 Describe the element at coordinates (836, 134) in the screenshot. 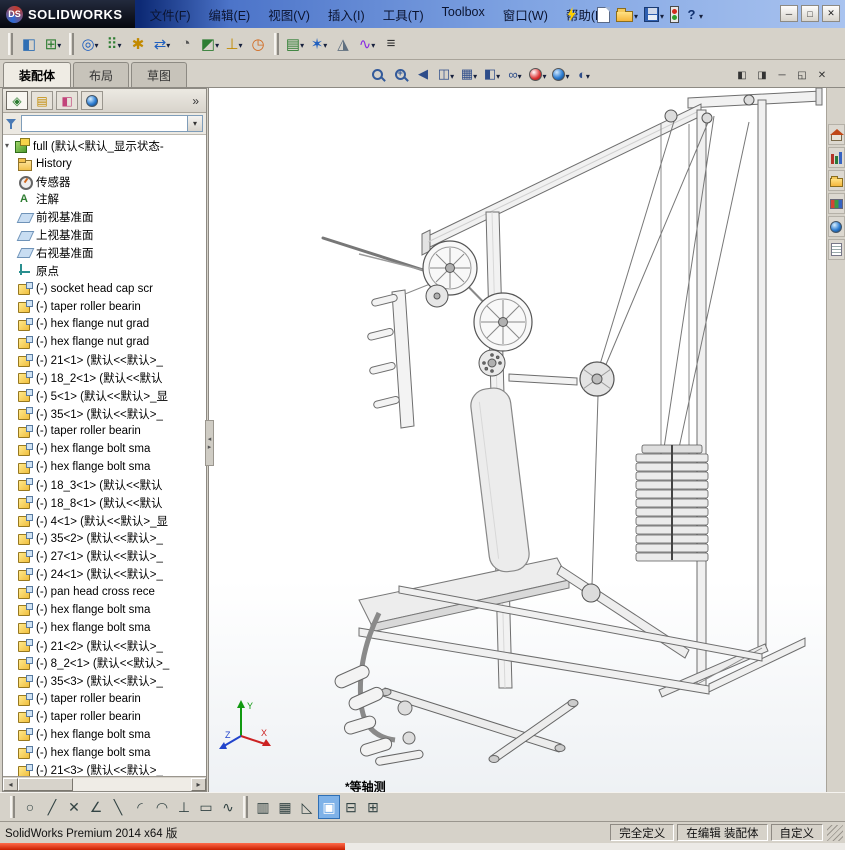

I see `solidworks-resources-tab` at that location.